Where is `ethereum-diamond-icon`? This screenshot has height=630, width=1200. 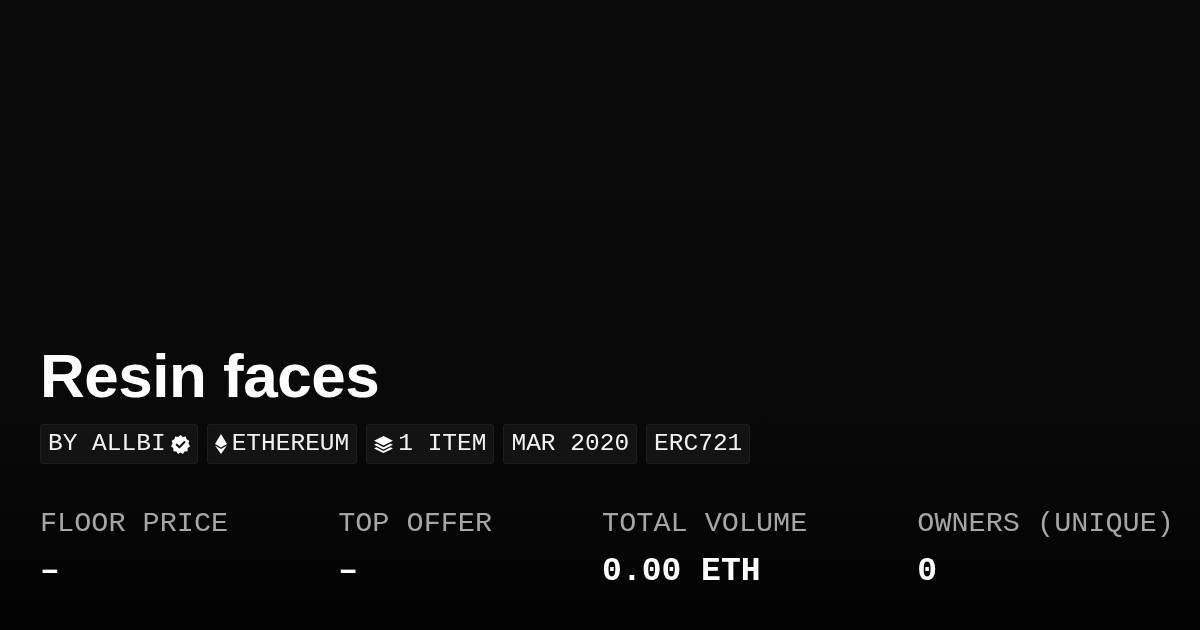 ethereum-diamond-icon is located at coordinates (220, 444).